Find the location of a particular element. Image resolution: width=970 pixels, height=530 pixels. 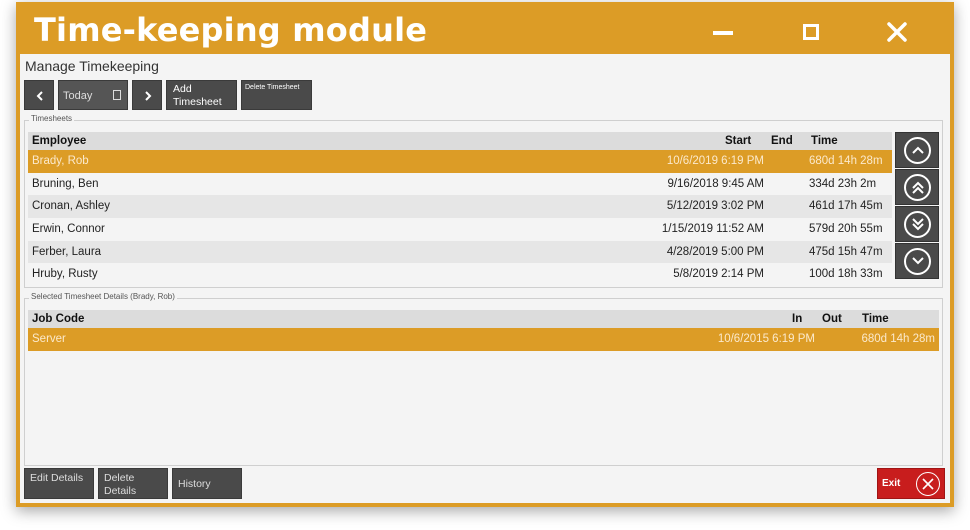

time-cell: 461d 17h 45m is located at coordinates (846, 206).